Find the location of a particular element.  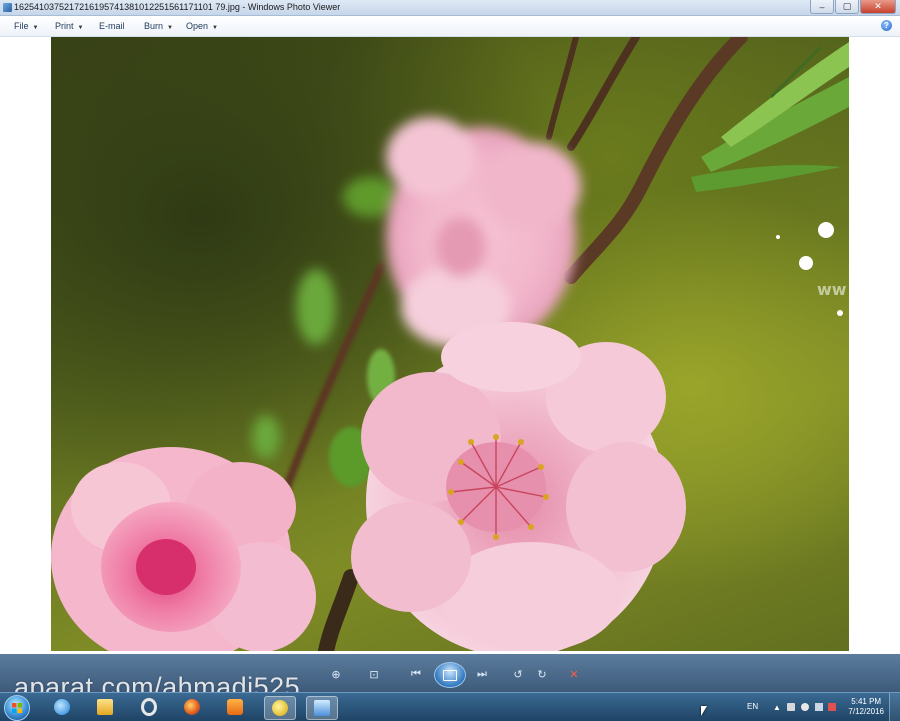

actual-size-icon: ⊡ is located at coordinates (374, 674).